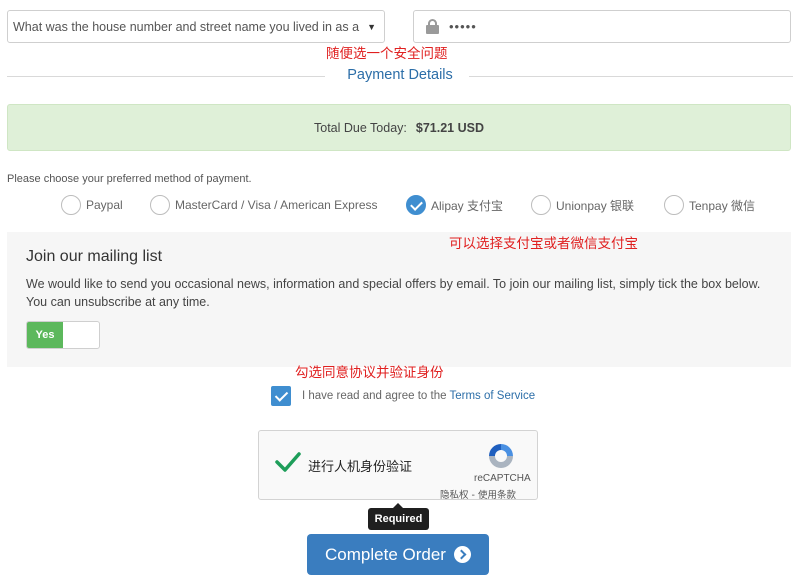  I want to click on radio-tenpay, so click(674, 205).